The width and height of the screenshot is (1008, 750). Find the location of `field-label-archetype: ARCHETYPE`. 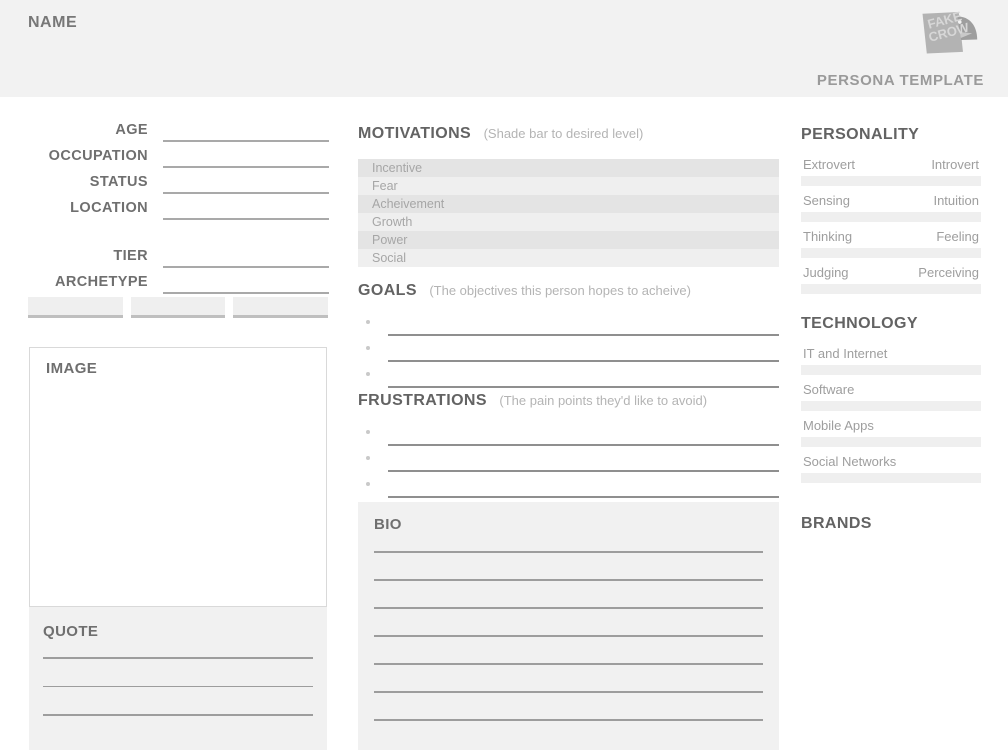

field-label-archetype: ARCHETYPE is located at coordinates (101, 282).